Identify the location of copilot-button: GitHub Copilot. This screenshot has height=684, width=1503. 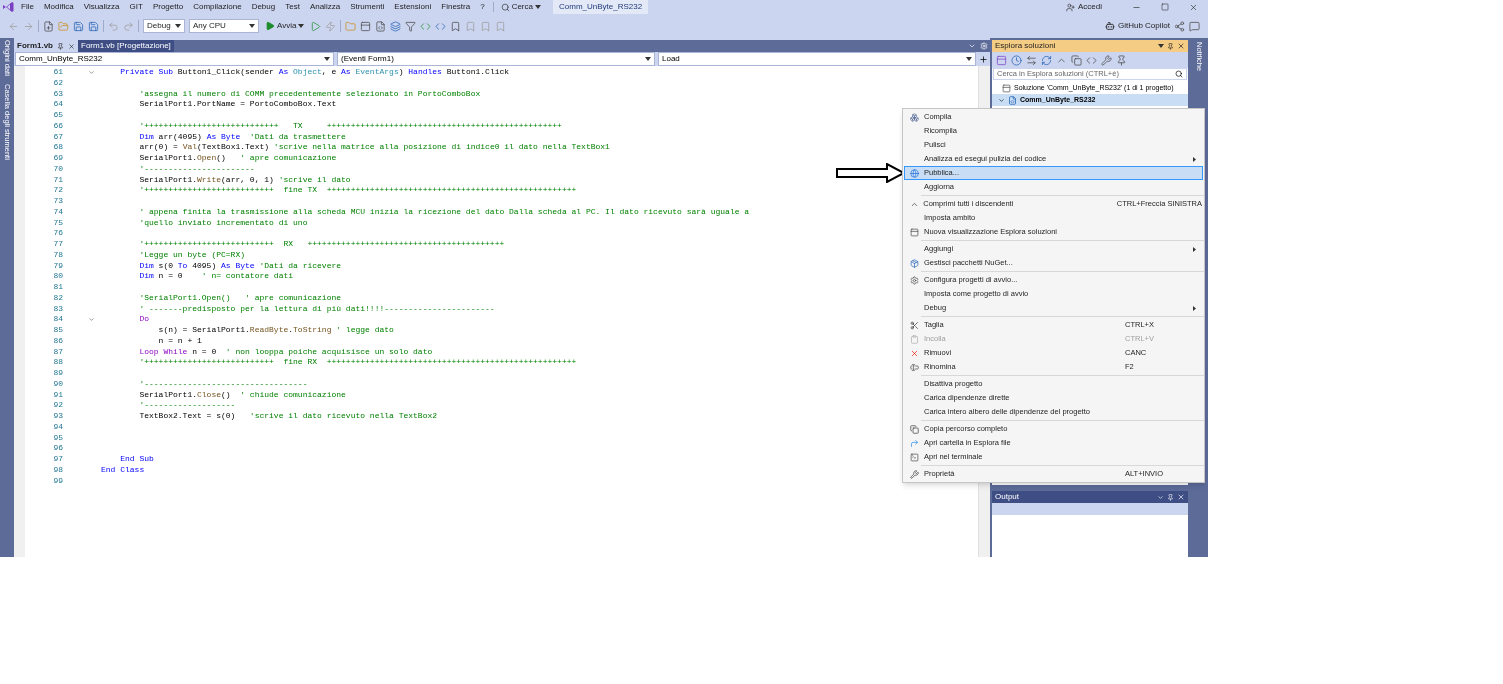
(1137, 26).